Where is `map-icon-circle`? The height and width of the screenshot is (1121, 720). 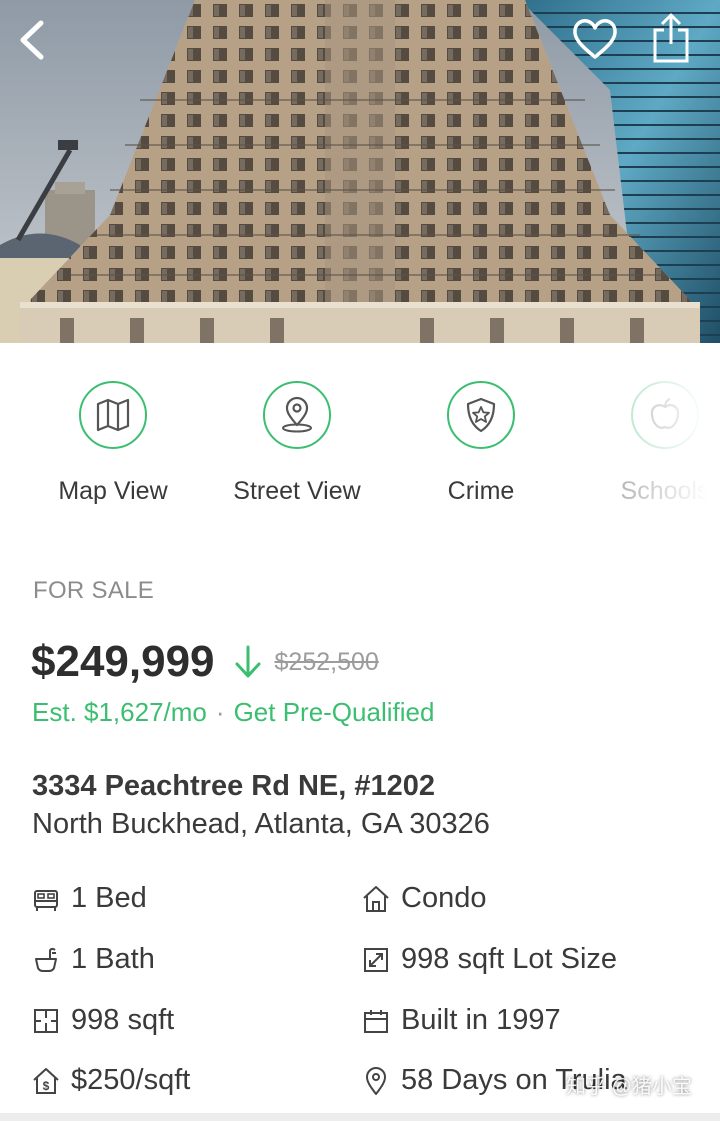 map-icon-circle is located at coordinates (113, 415).